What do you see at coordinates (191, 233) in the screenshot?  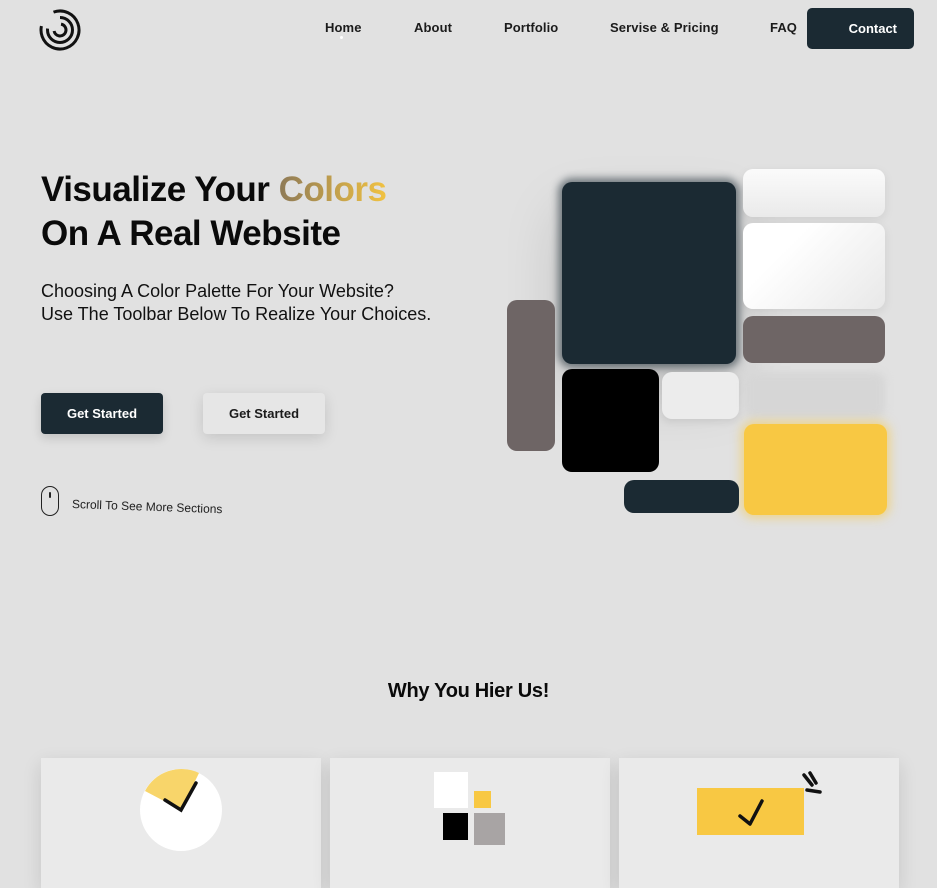 I see `hero-title-line2: On A Real Website` at bounding box center [191, 233].